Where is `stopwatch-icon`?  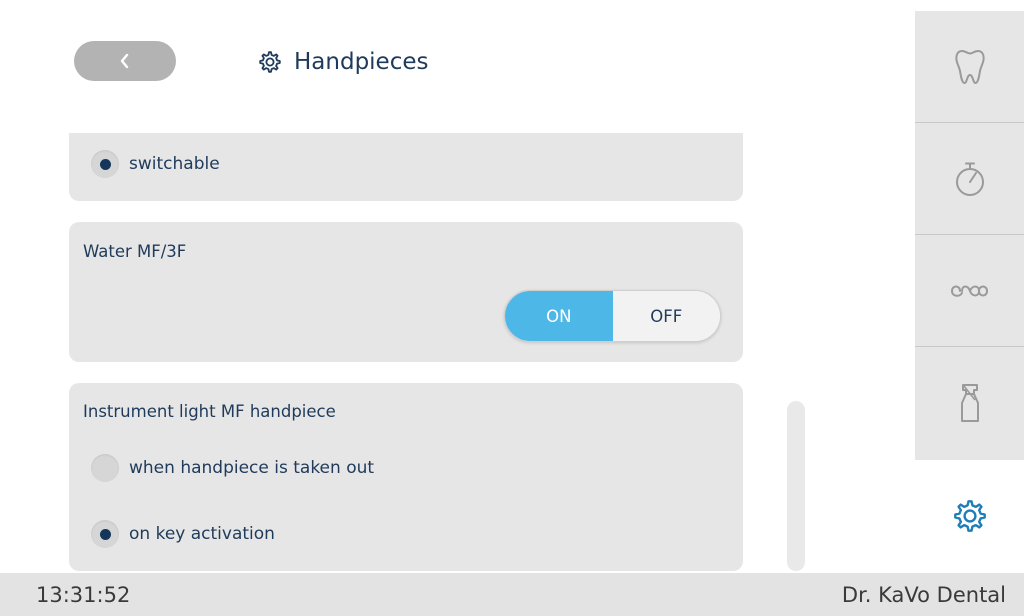
stopwatch-icon is located at coordinates (969, 179).